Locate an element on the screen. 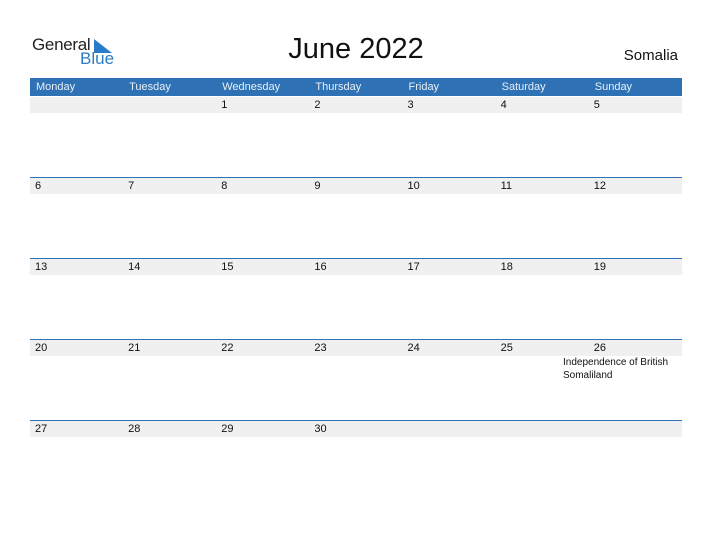 Image resolution: width=712 pixels, height=550 pixels. day-cell: 4 is located at coordinates (503, 105).